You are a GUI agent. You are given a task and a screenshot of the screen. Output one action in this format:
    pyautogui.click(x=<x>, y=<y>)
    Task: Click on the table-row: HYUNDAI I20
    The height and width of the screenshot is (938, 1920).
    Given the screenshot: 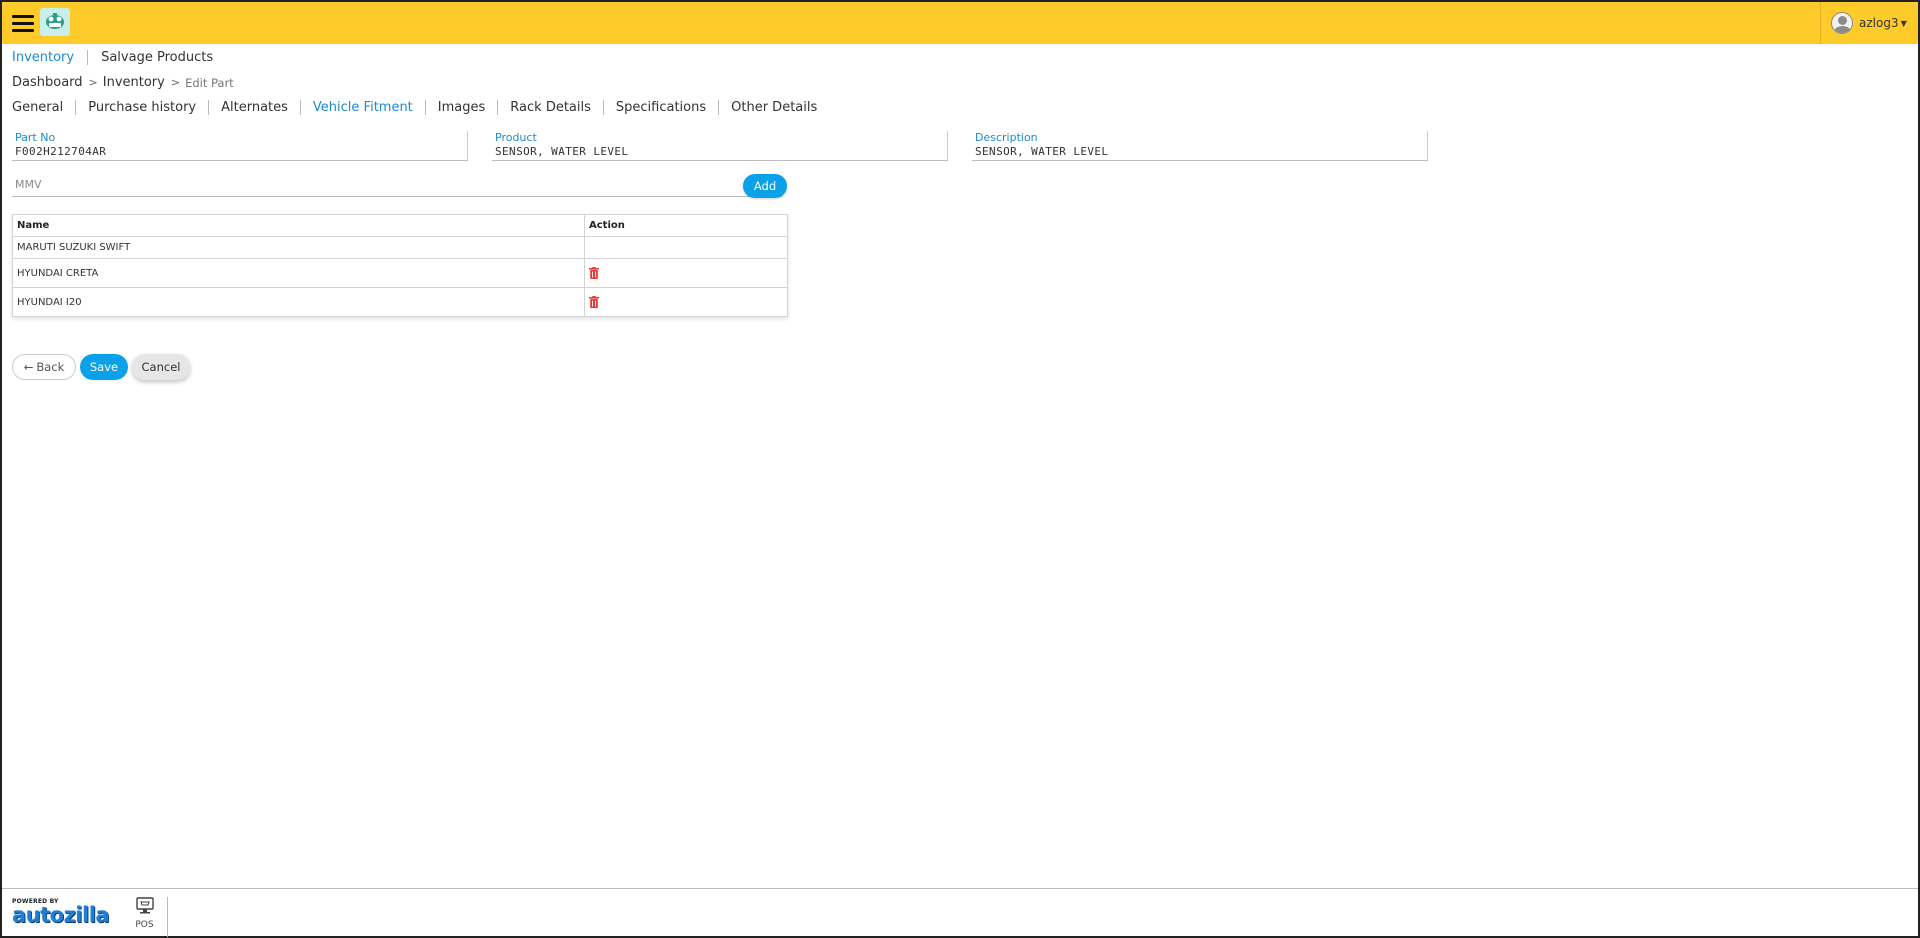 What is the action you would take?
    pyautogui.click(x=400, y=302)
    